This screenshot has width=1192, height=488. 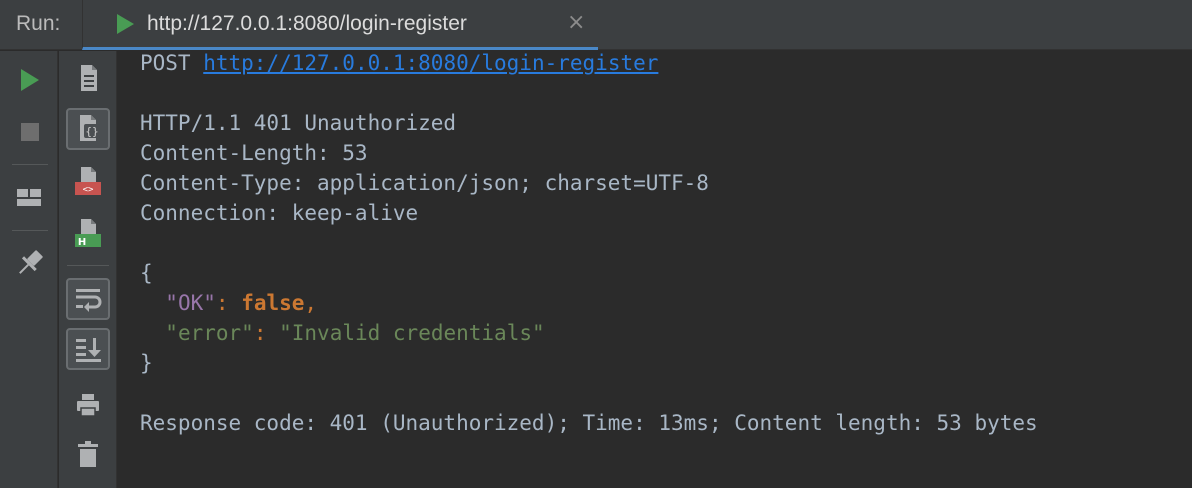 I want to click on layout-button, so click(x=29, y=198).